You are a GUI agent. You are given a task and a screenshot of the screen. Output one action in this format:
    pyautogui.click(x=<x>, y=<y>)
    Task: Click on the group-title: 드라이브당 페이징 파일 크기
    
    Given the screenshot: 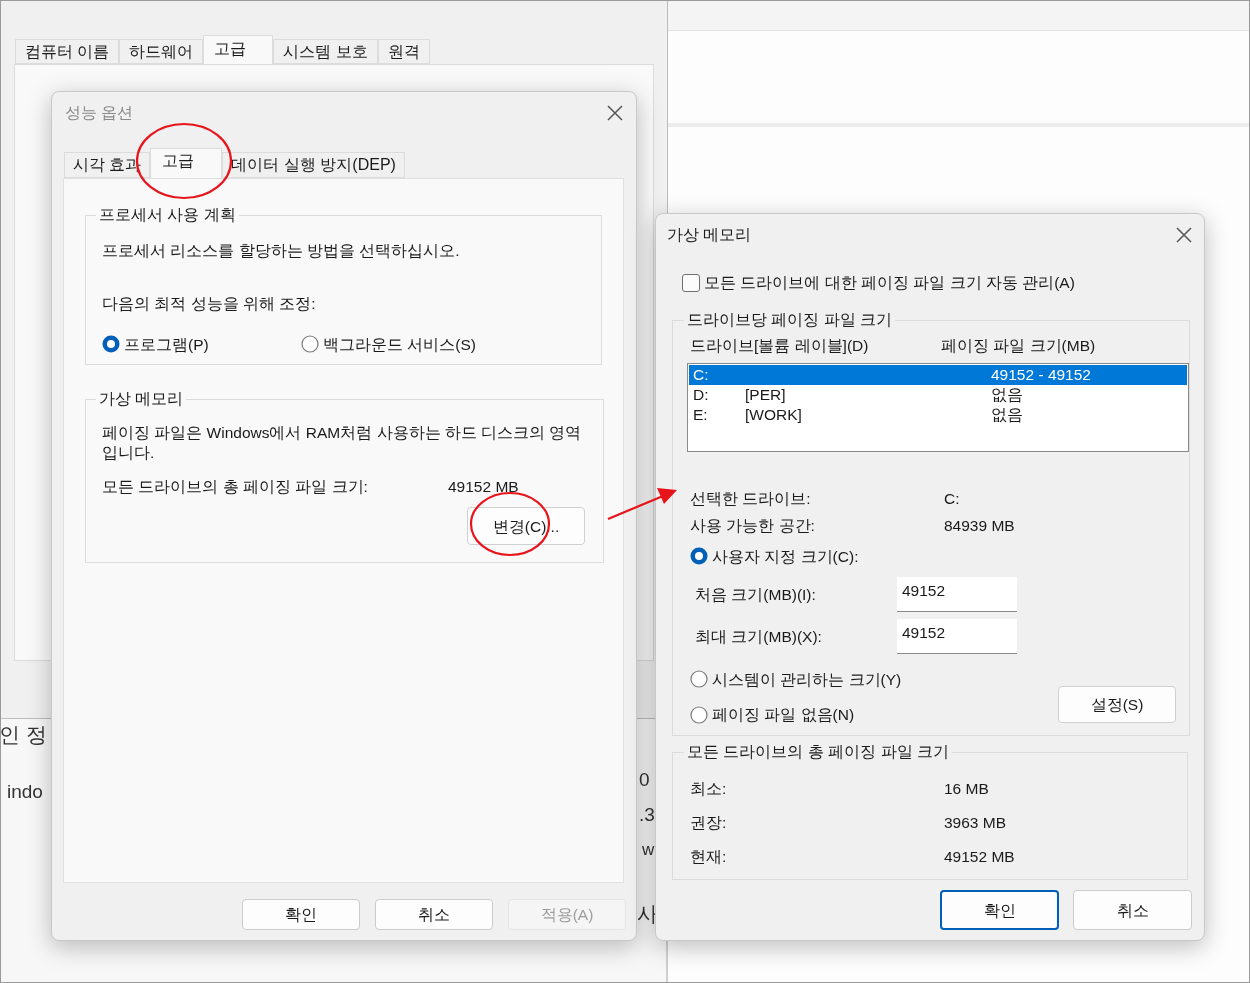 What is the action you would take?
    pyautogui.click(x=790, y=320)
    